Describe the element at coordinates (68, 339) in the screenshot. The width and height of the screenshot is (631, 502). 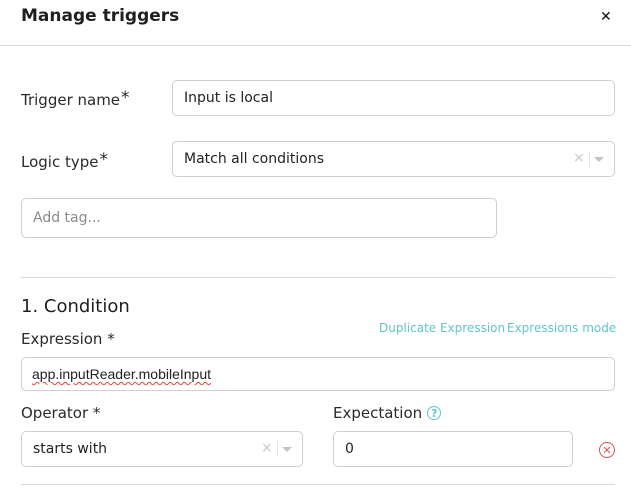
I see `expression-label: Expression *` at that location.